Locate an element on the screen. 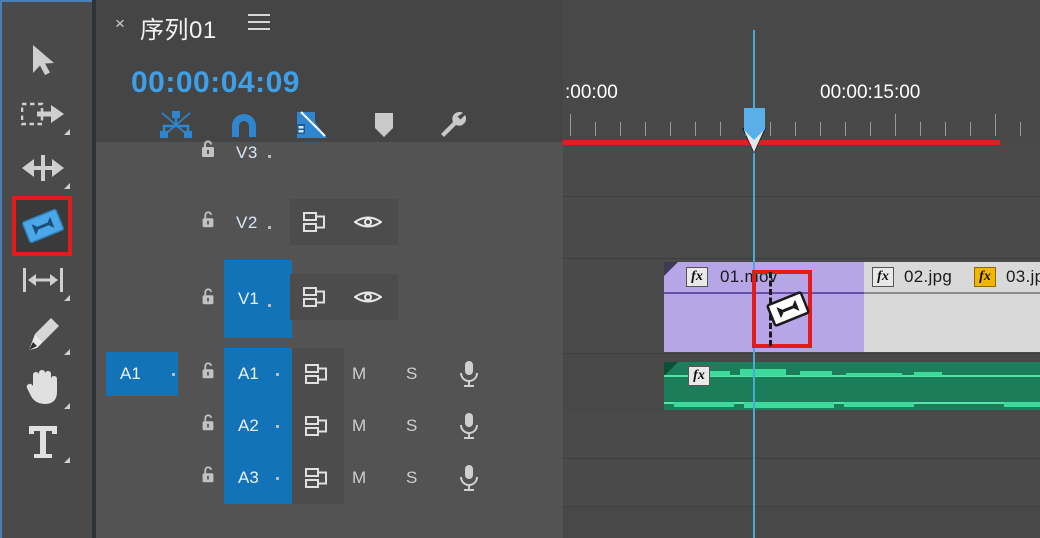 This screenshot has height=538, width=1040. sync-lock-icon-a3 is located at coordinates (318, 478).